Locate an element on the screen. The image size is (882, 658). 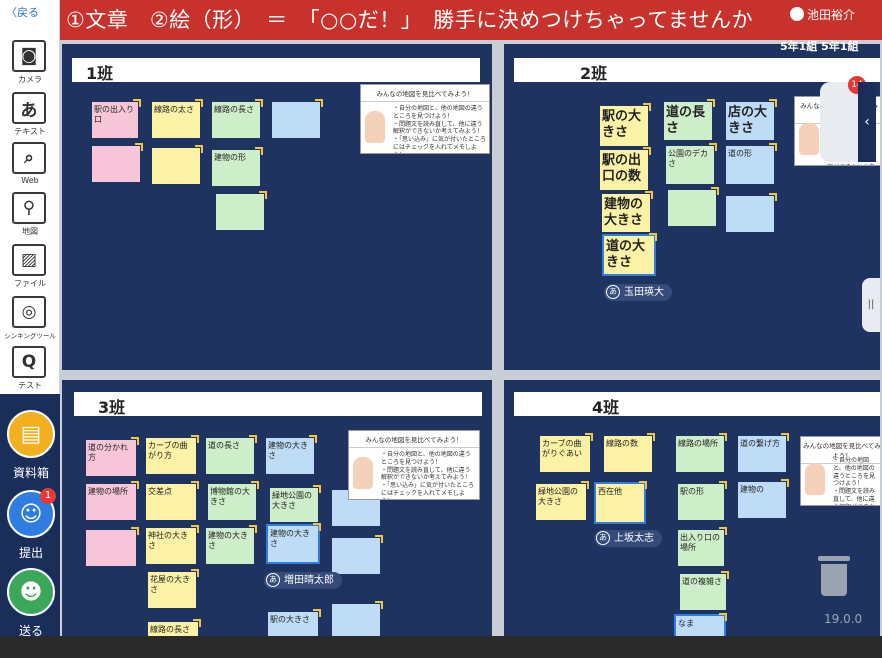
user-tag-name: 玉田瑛大 is located at coordinates (644, 292).